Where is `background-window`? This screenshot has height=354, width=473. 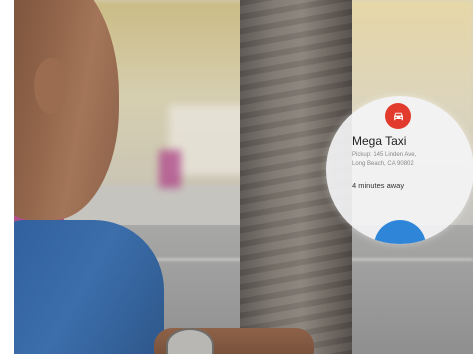 background-window is located at coordinates (209, 140).